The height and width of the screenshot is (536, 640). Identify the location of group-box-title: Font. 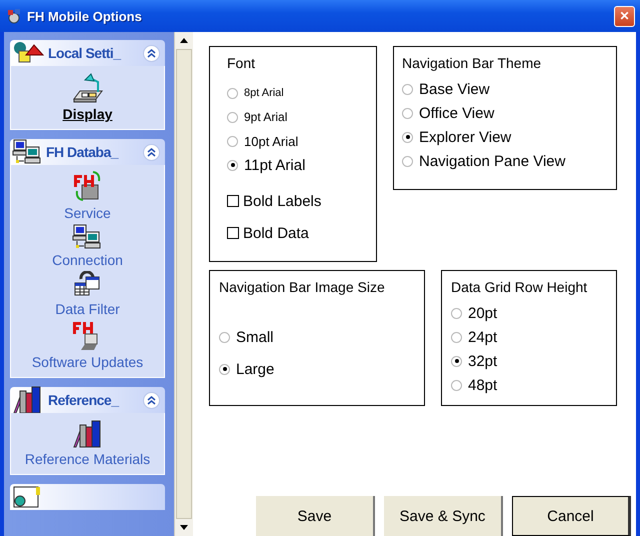
(241, 63).